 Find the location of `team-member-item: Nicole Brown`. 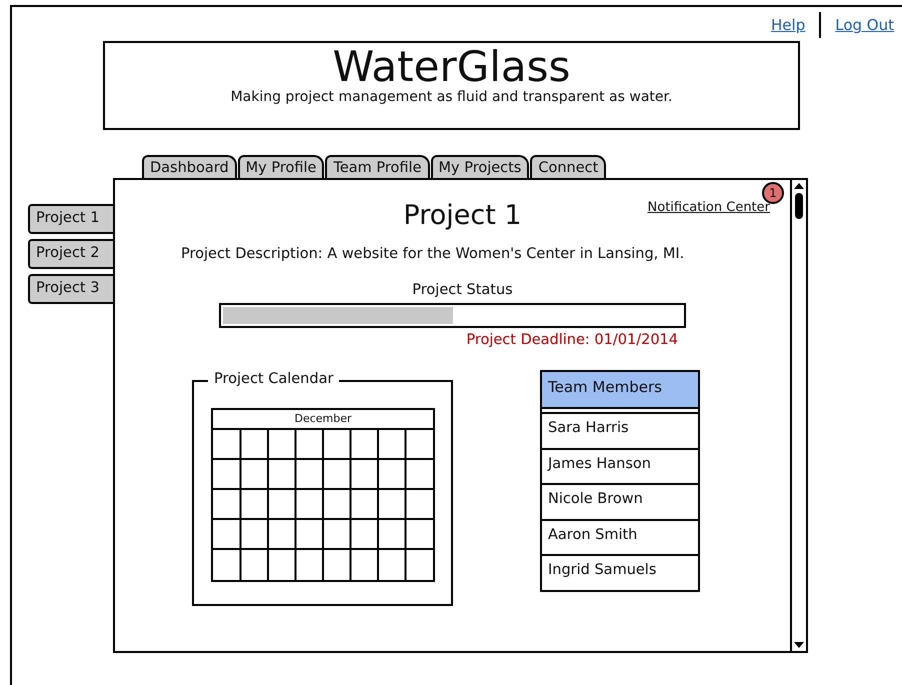

team-member-item: Nicole Brown is located at coordinates (620, 500).